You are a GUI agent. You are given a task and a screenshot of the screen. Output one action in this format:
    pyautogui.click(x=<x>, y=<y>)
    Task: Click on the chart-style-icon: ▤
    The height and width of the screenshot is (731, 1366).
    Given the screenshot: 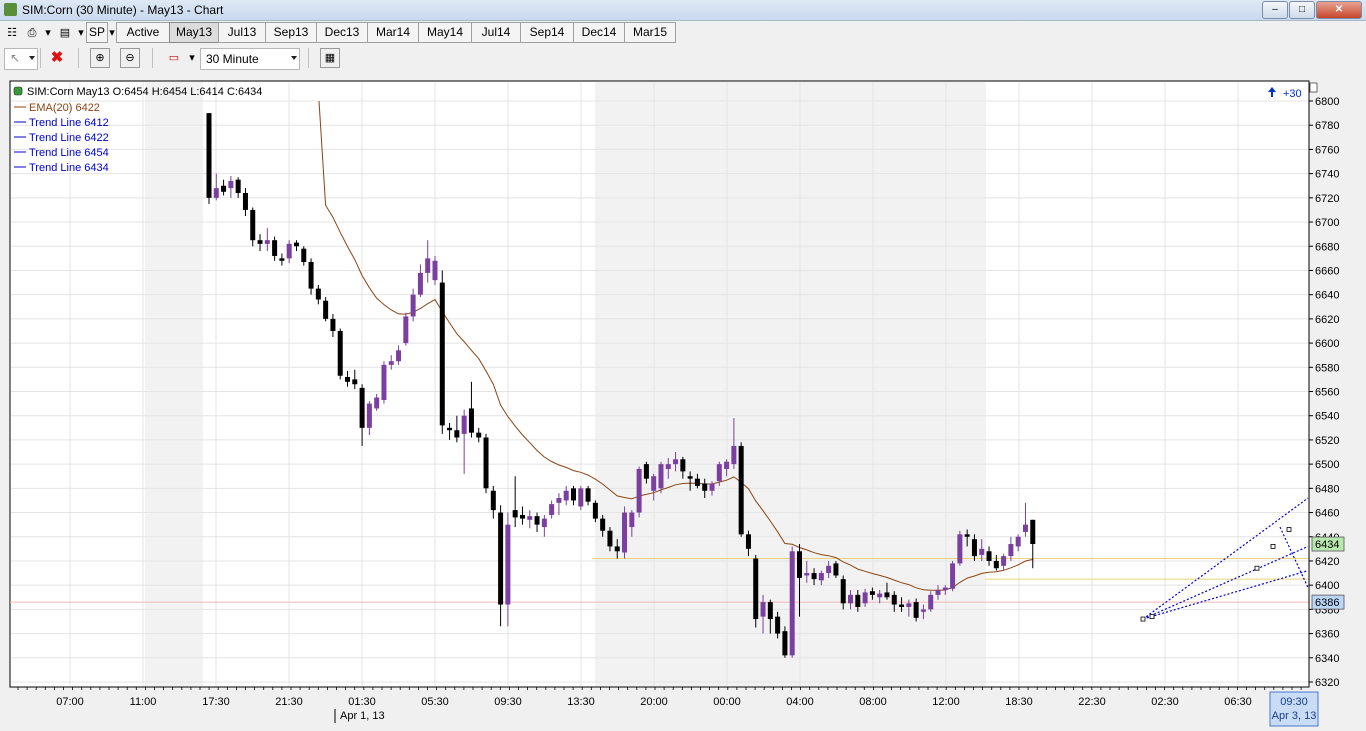 What is the action you would take?
    pyautogui.click(x=65, y=33)
    